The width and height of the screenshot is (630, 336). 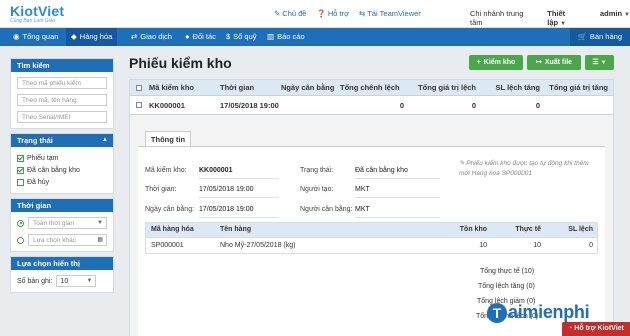 What do you see at coordinates (473, 229) in the screenshot?
I see `col-stock: Tồn kho` at bounding box center [473, 229].